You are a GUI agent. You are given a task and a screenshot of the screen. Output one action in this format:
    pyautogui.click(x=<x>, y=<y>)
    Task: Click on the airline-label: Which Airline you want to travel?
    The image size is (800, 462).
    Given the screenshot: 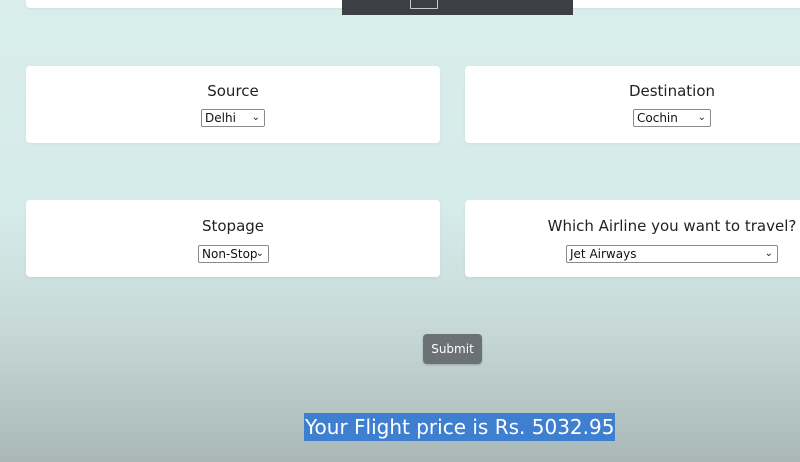 What is the action you would take?
    pyautogui.click(x=672, y=226)
    